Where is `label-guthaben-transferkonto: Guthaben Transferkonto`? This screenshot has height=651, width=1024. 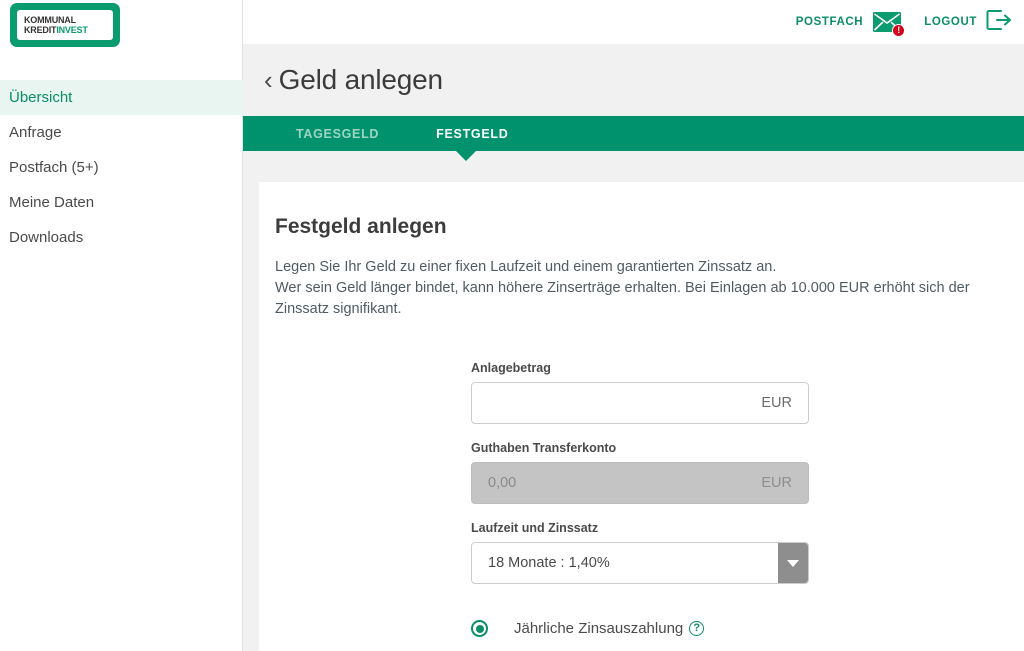 label-guthaben-transferkonto: Guthaben Transferkonto is located at coordinates (544, 448).